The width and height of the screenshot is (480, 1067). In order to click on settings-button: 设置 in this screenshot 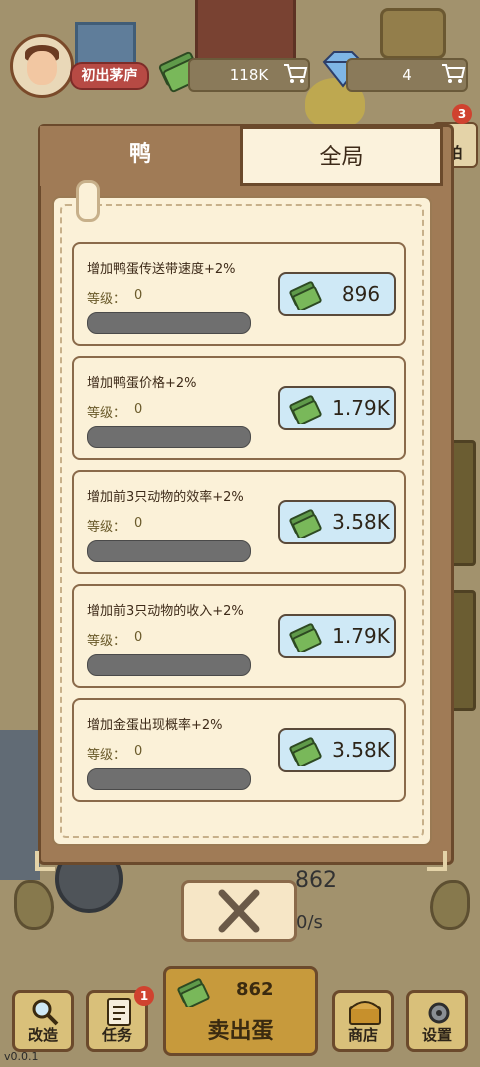, I will do `click(437, 1021)`.